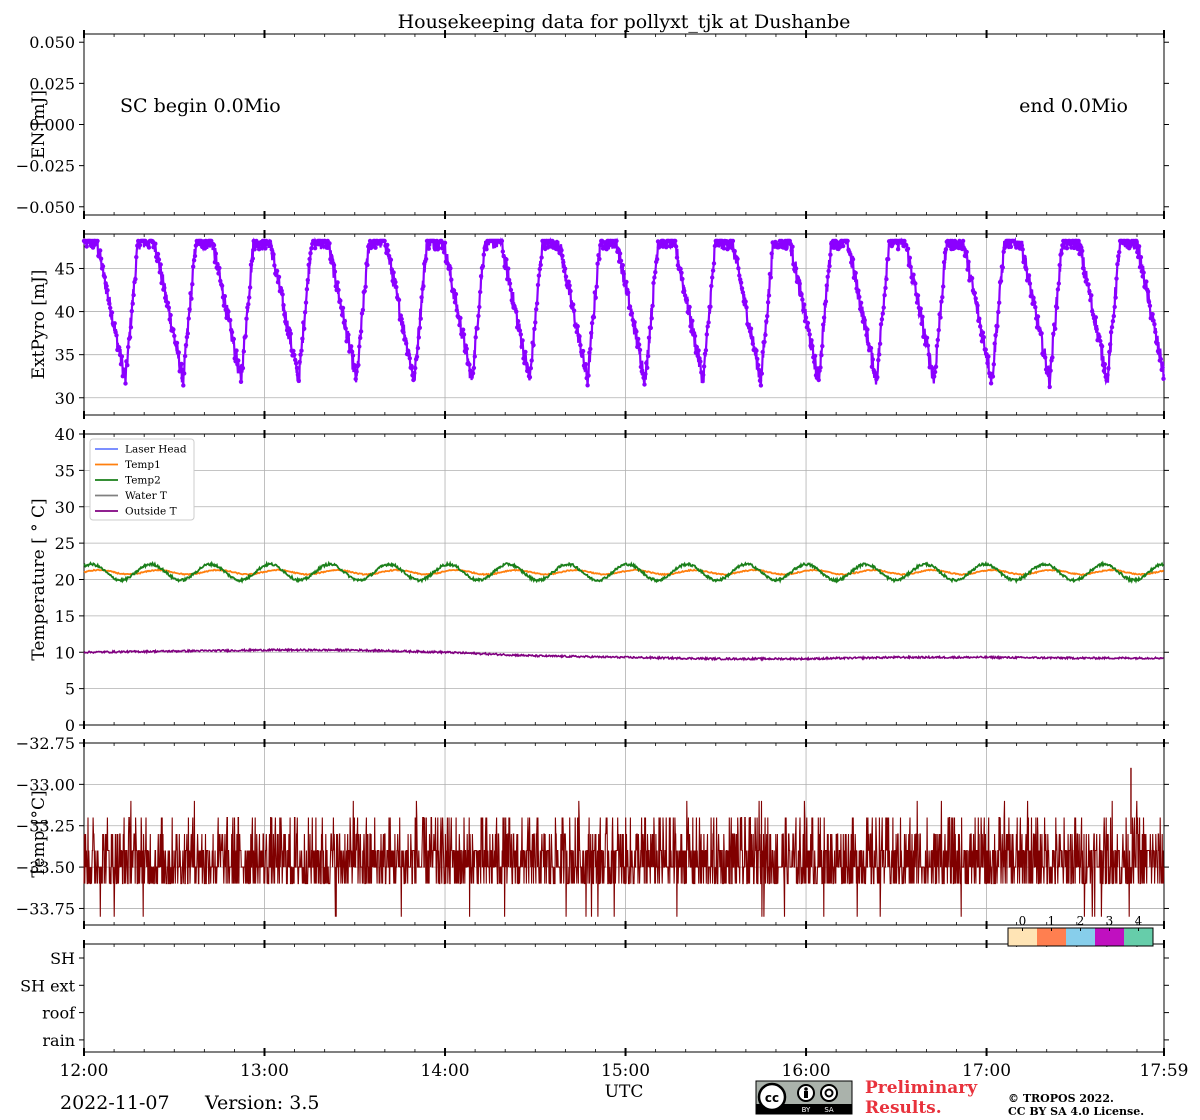 The height and width of the screenshot is (1120, 1200). Describe the element at coordinates (200, 106) in the screenshot. I see `sc-begin-annotation: SC begin 0.0Mio` at that location.